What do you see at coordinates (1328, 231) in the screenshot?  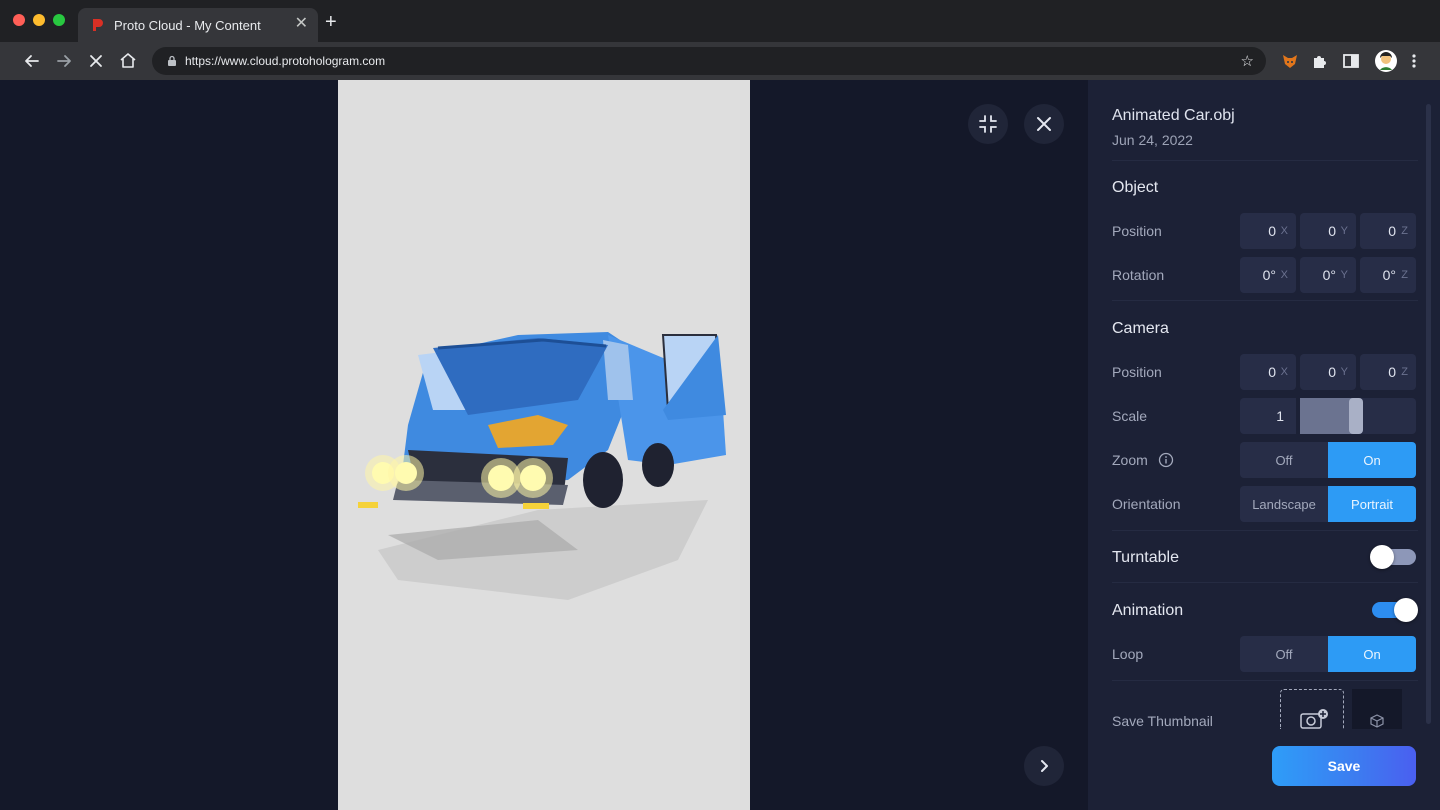 I see `object-position-y-field: 0 Y` at bounding box center [1328, 231].